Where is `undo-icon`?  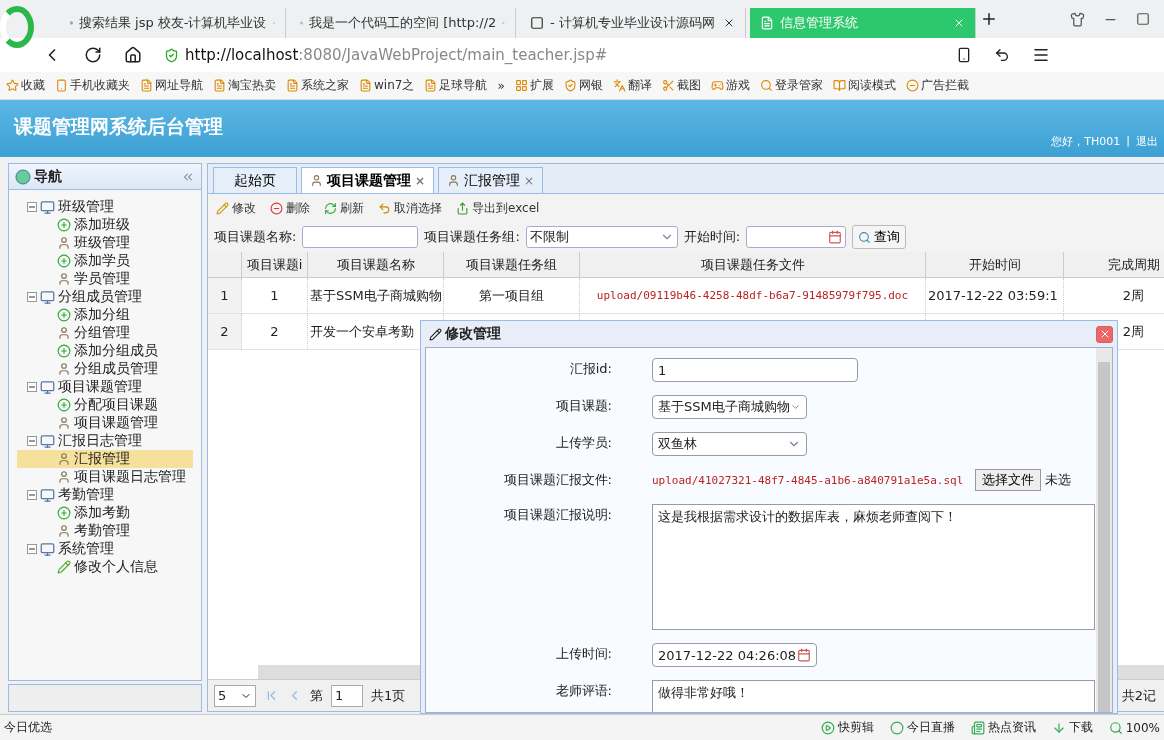 undo-icon is located at coordinates (1002, 55).